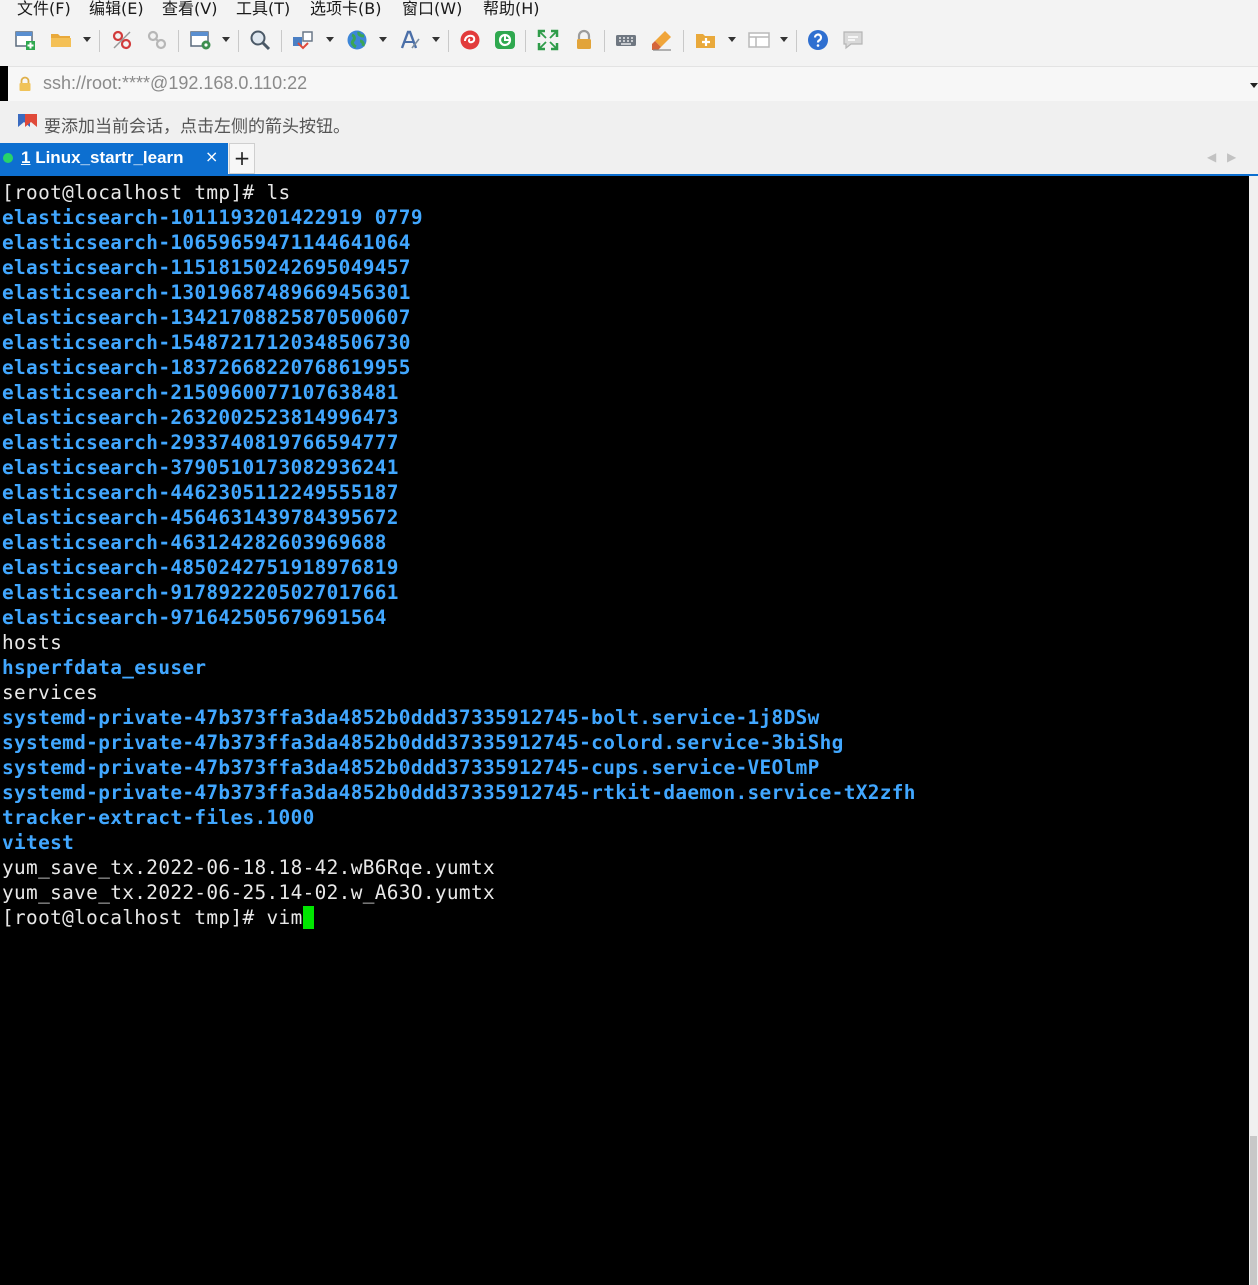  Describe the element at coordinates (1231, 157) in the screenshot. I see `tab-scroll-right-icon: ▶` at that location.